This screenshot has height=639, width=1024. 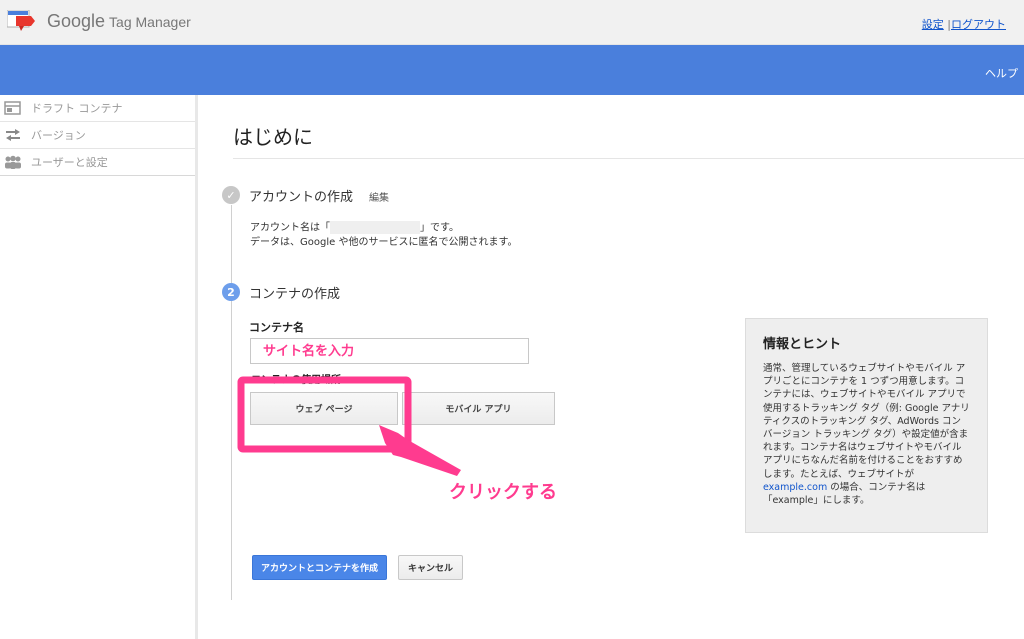 What do you see at coordinates (290, 228) in the screenshot?
I see `account-name-prefix: アカウント名は「` at bounding box center [290, 228].